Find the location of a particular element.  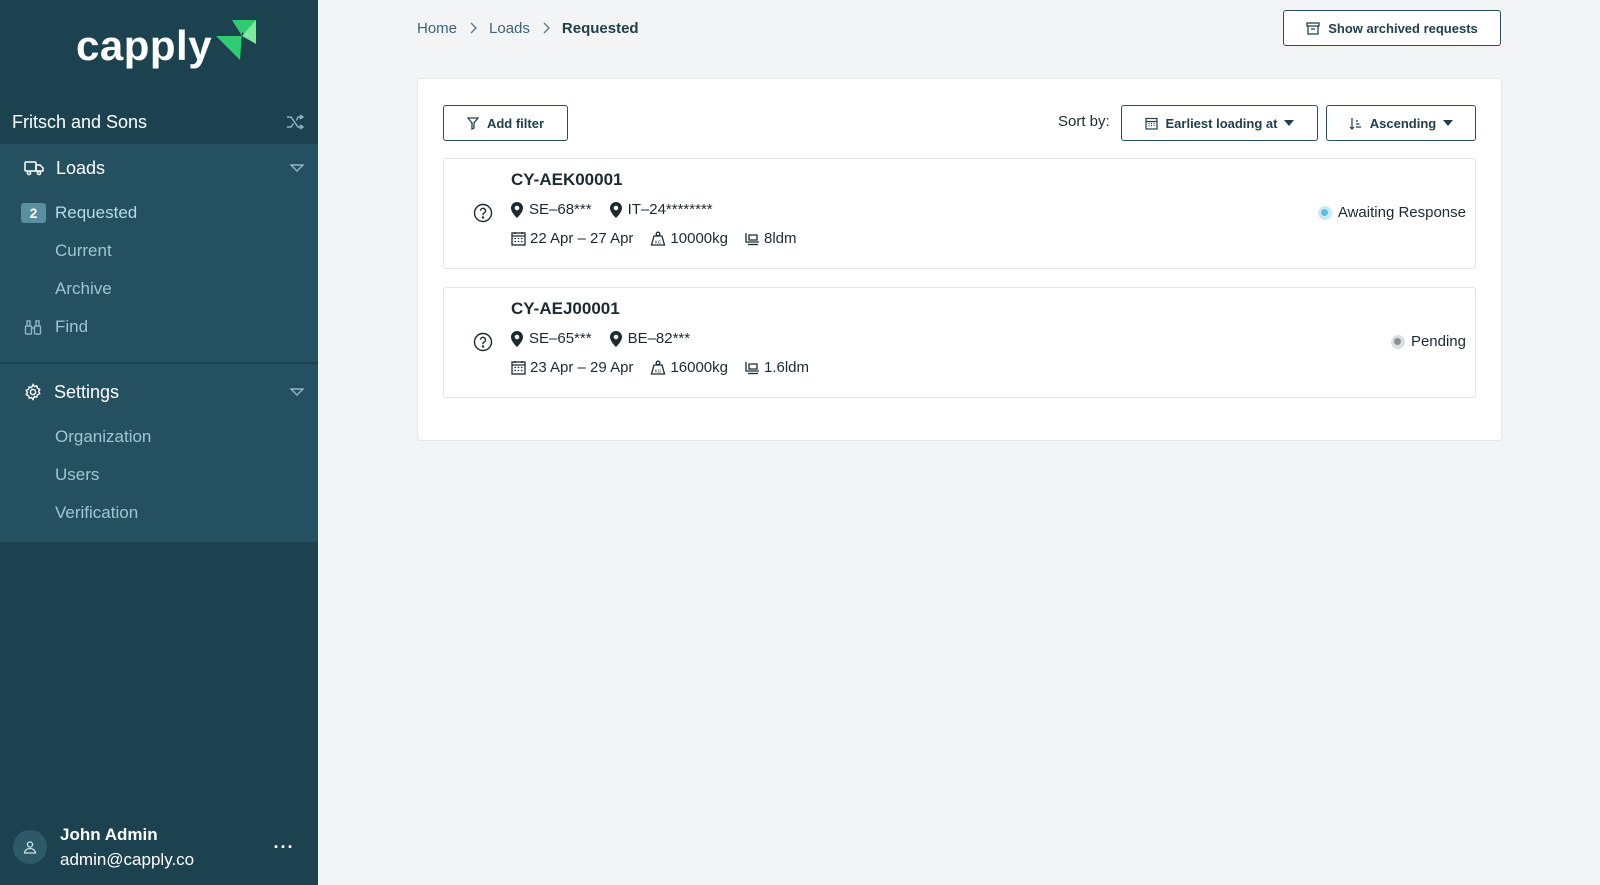

load-ldm: 1.6ldm is located at coordinates (786, 367).